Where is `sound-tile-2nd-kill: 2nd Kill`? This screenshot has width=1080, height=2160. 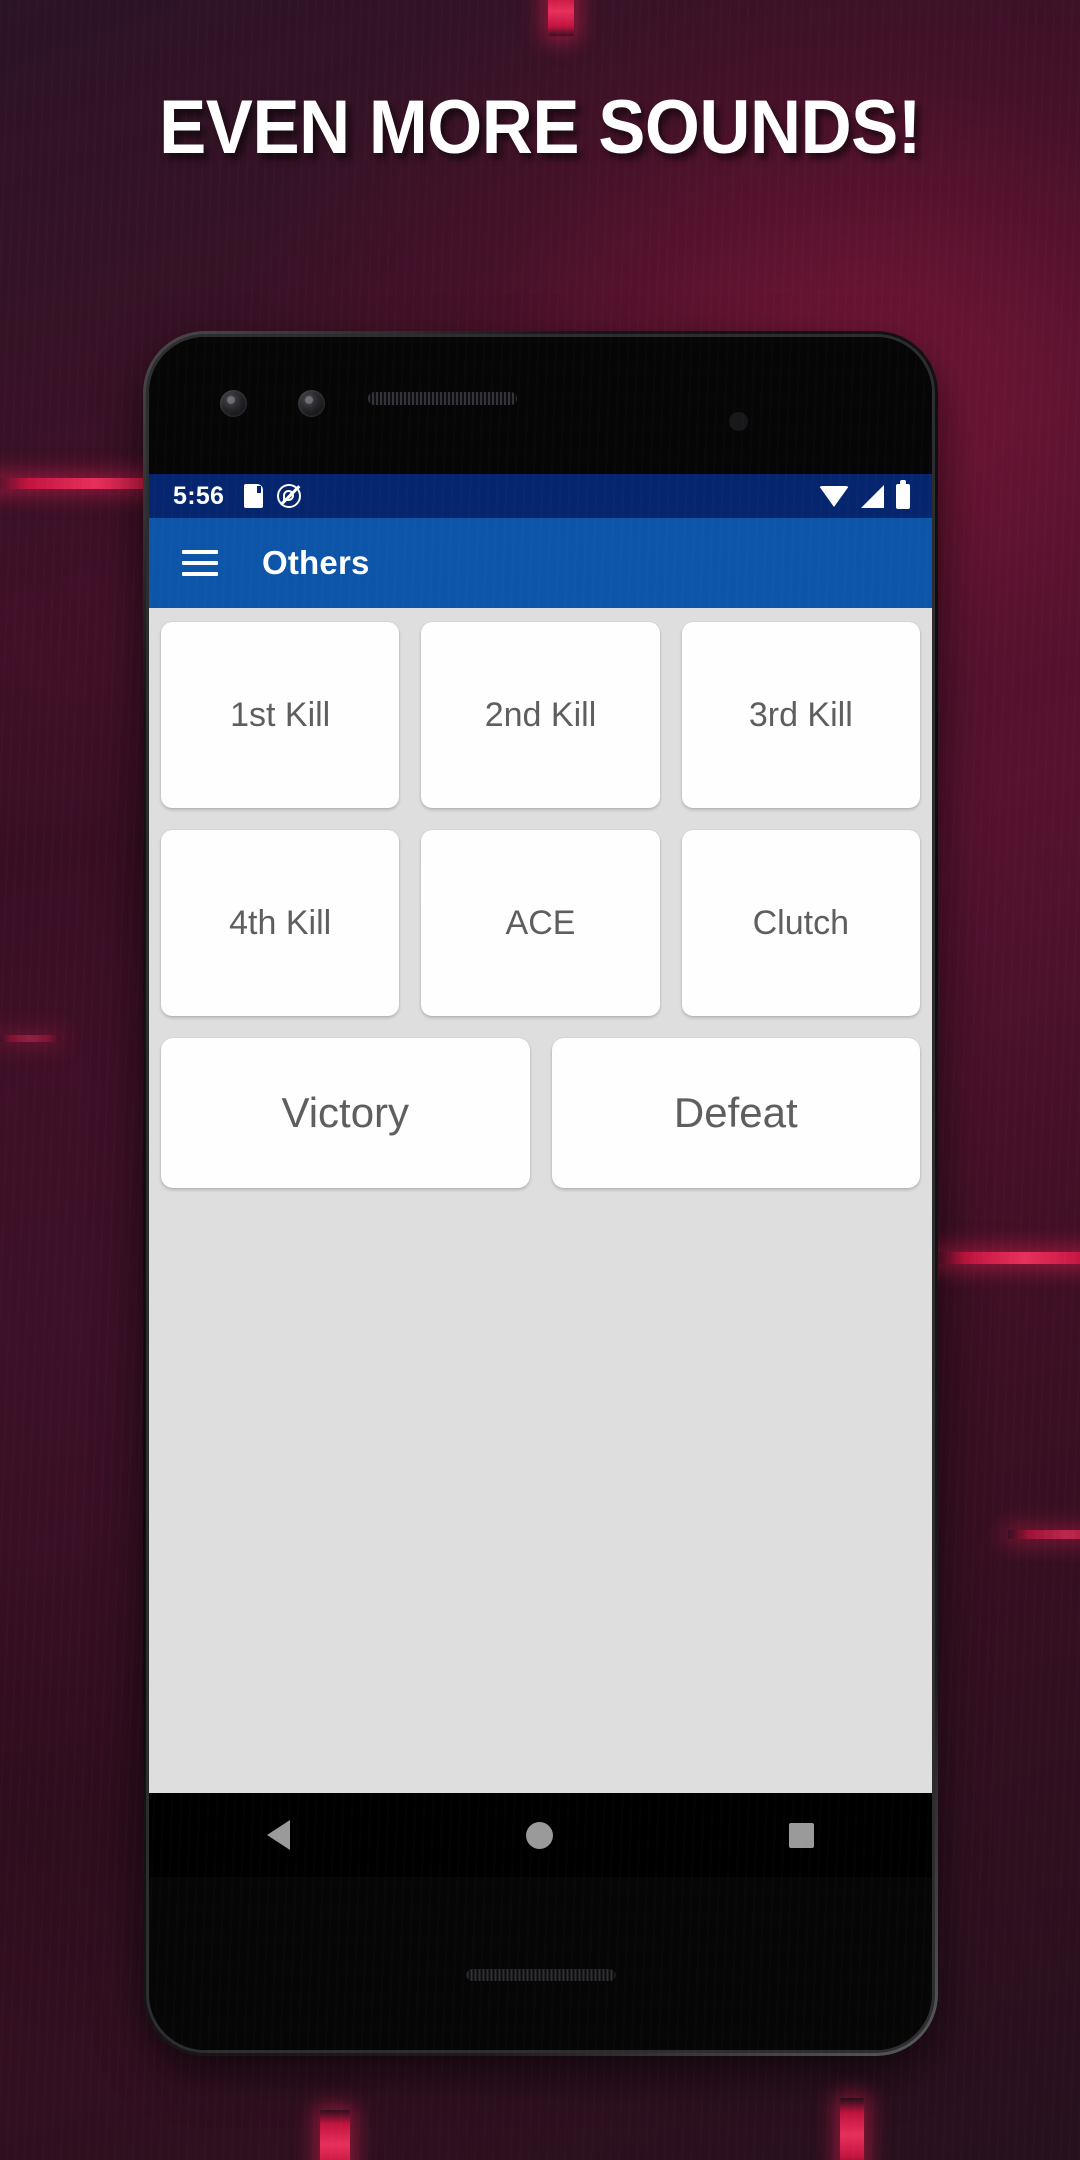
sound-tile-2nd-kill: 2nd Kill is located at coordinates (540, 715).